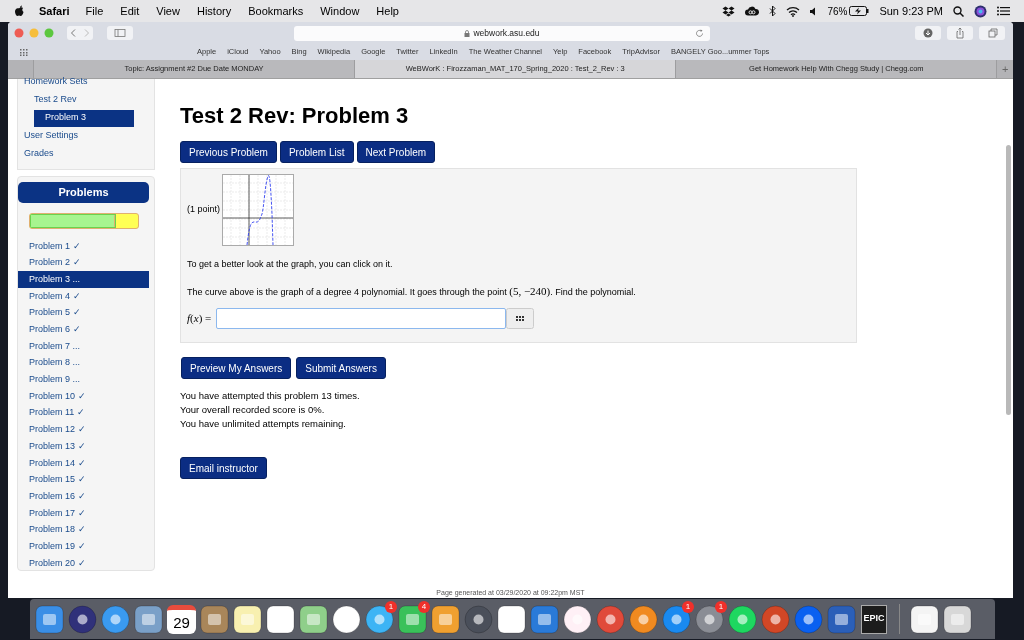  I want to click on reload-icon, so click(699, 33).